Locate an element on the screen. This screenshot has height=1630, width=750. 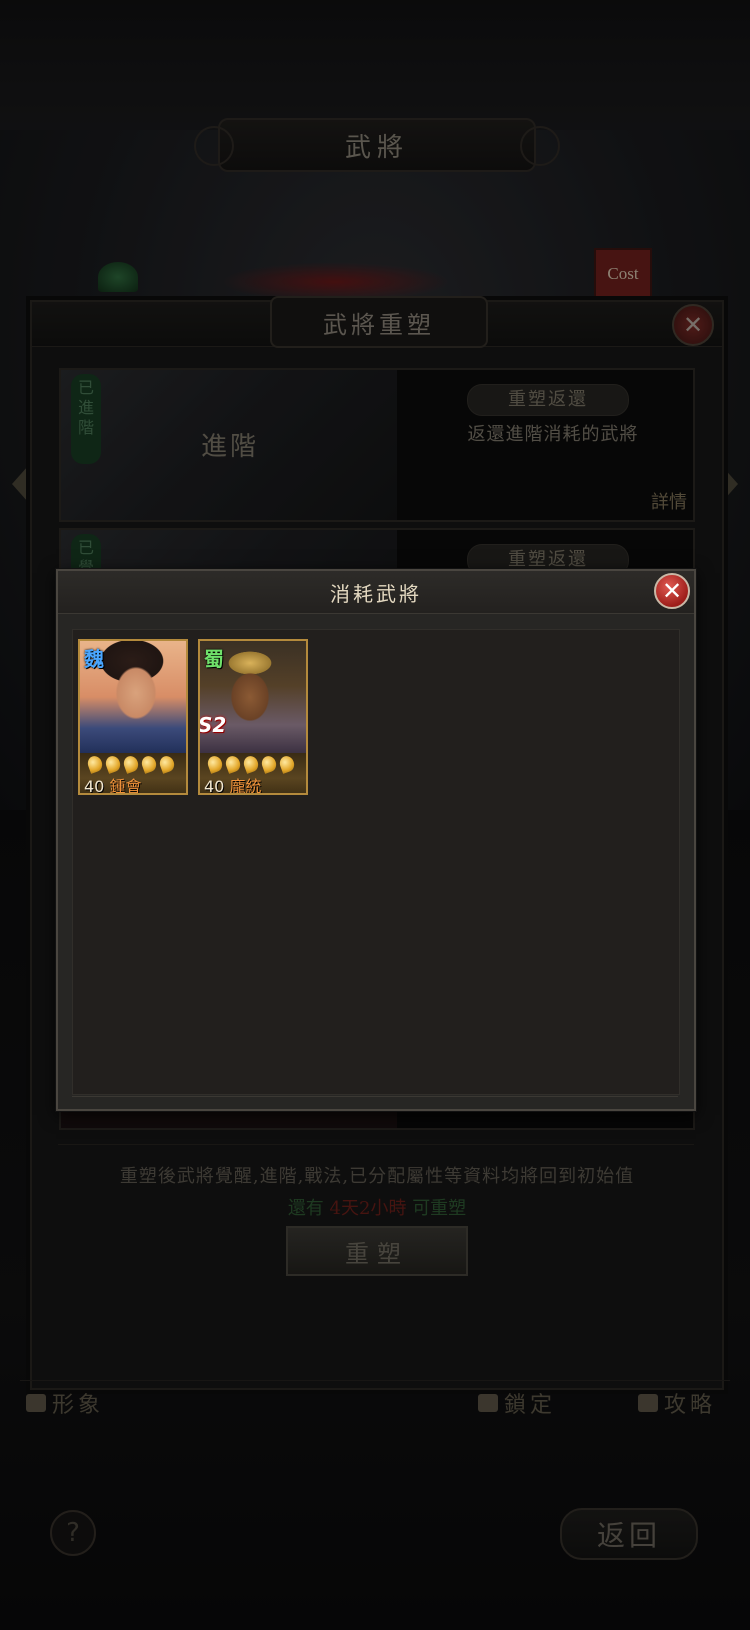
page-title: 武將 is located at coordinates (377, 145).